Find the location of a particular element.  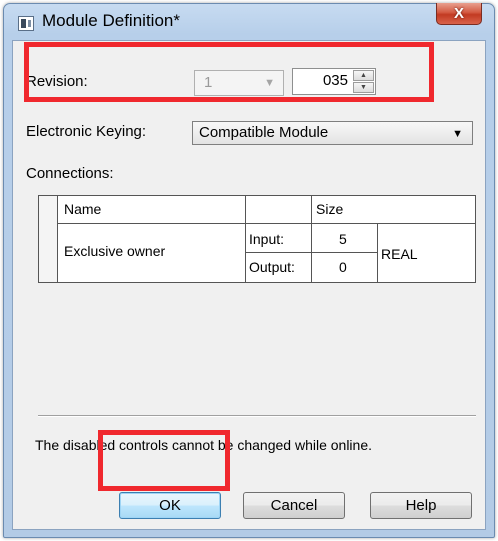

output-label: Output: is located at coordinates (272, 267).